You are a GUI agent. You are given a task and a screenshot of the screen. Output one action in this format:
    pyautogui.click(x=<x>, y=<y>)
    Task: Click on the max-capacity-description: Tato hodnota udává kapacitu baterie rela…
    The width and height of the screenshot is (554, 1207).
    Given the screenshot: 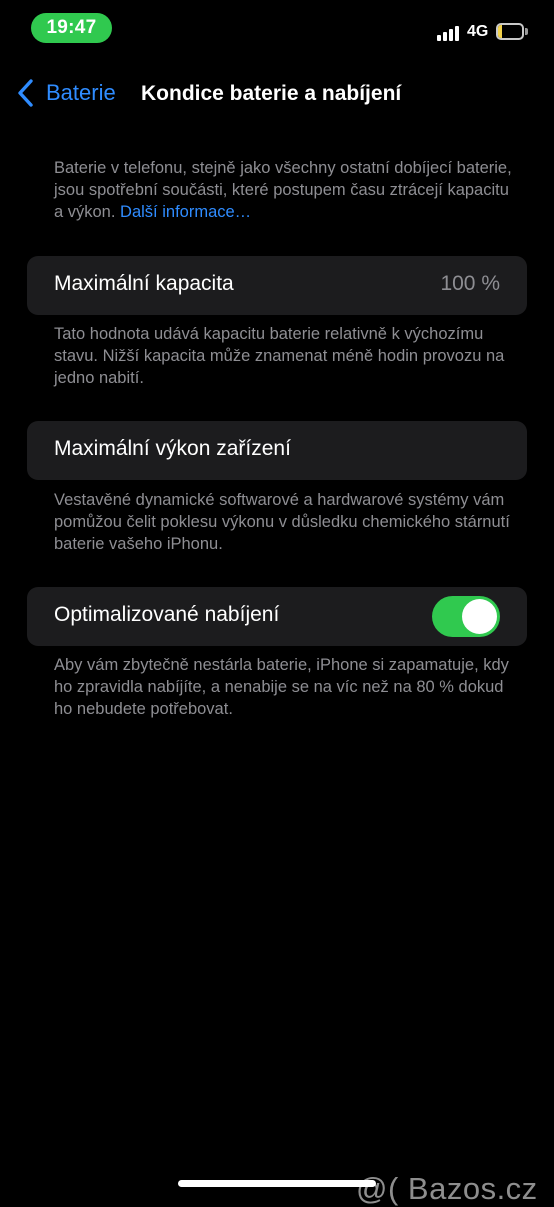 What is the action you would take?
    pyautogui.click(x=279, y=356)
    